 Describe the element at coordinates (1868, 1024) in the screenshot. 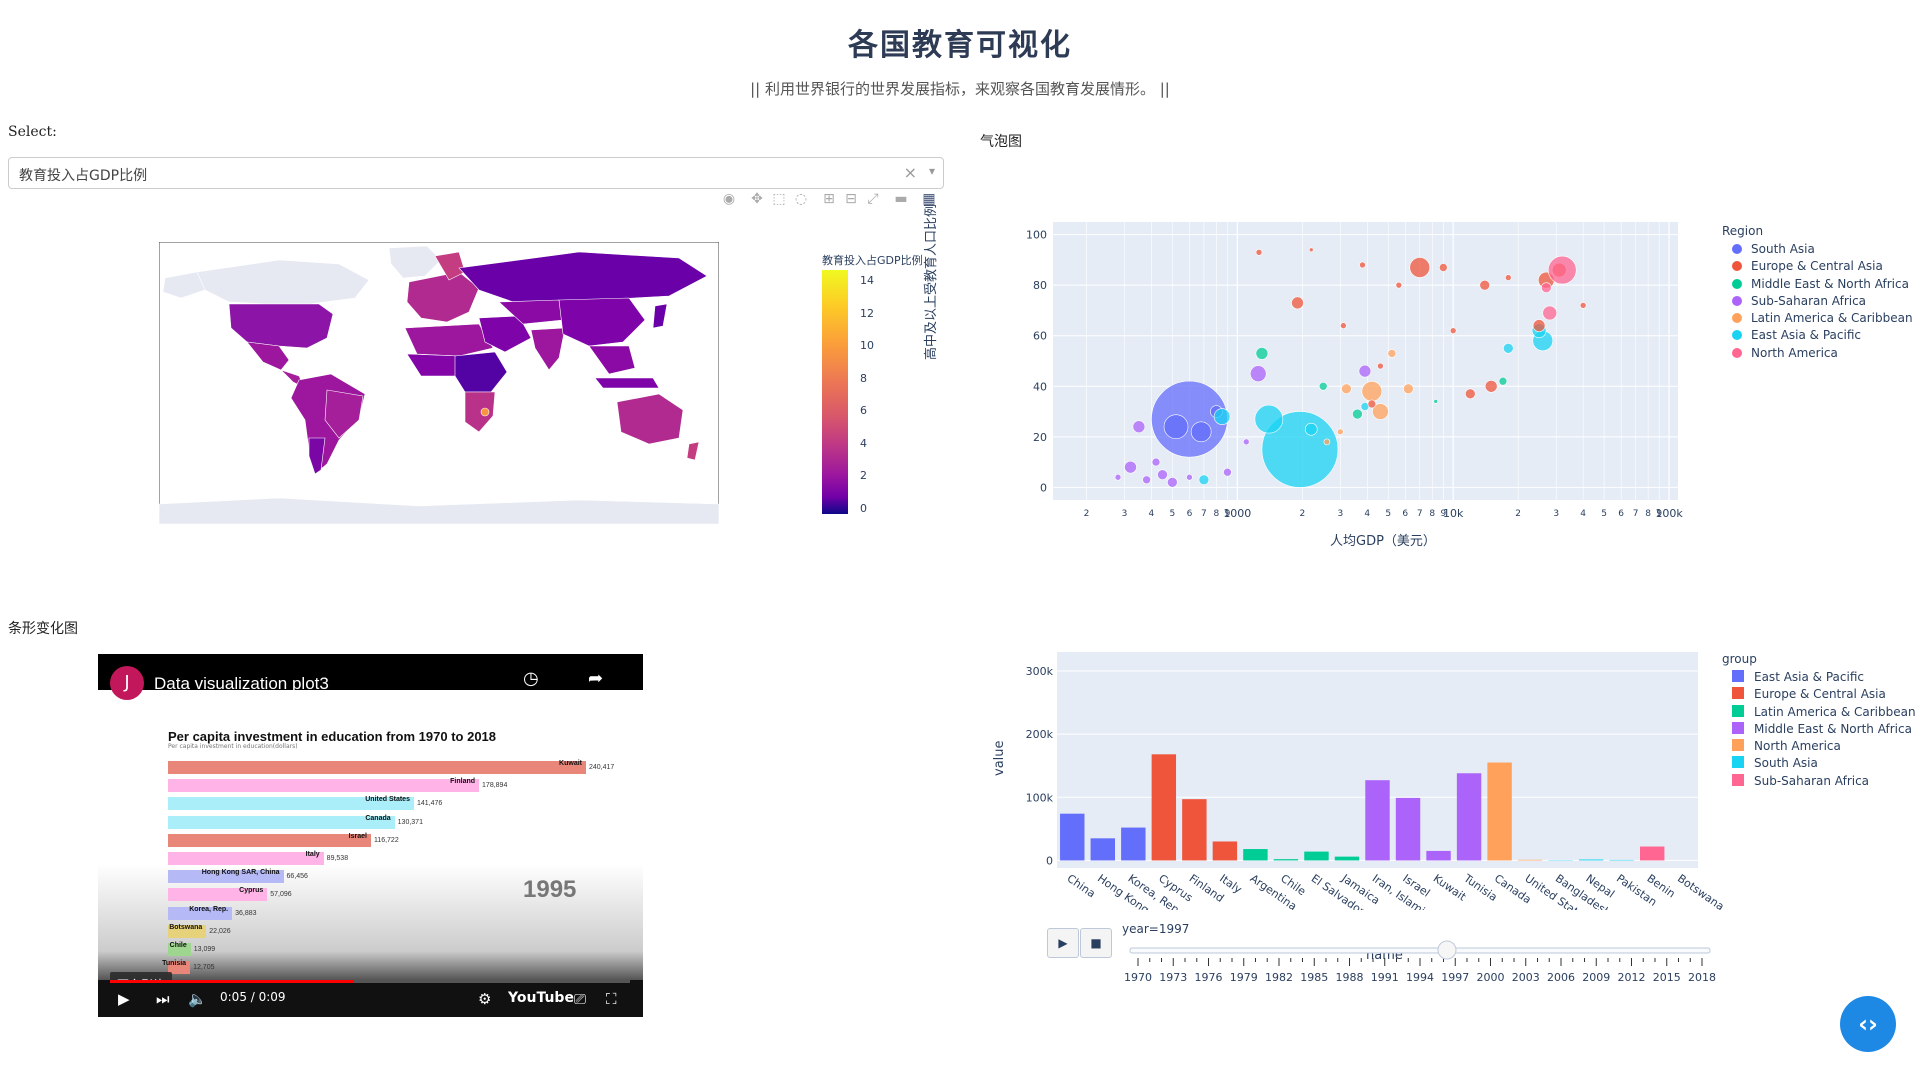

I see `code-toggle-button: ‹›` at that location.